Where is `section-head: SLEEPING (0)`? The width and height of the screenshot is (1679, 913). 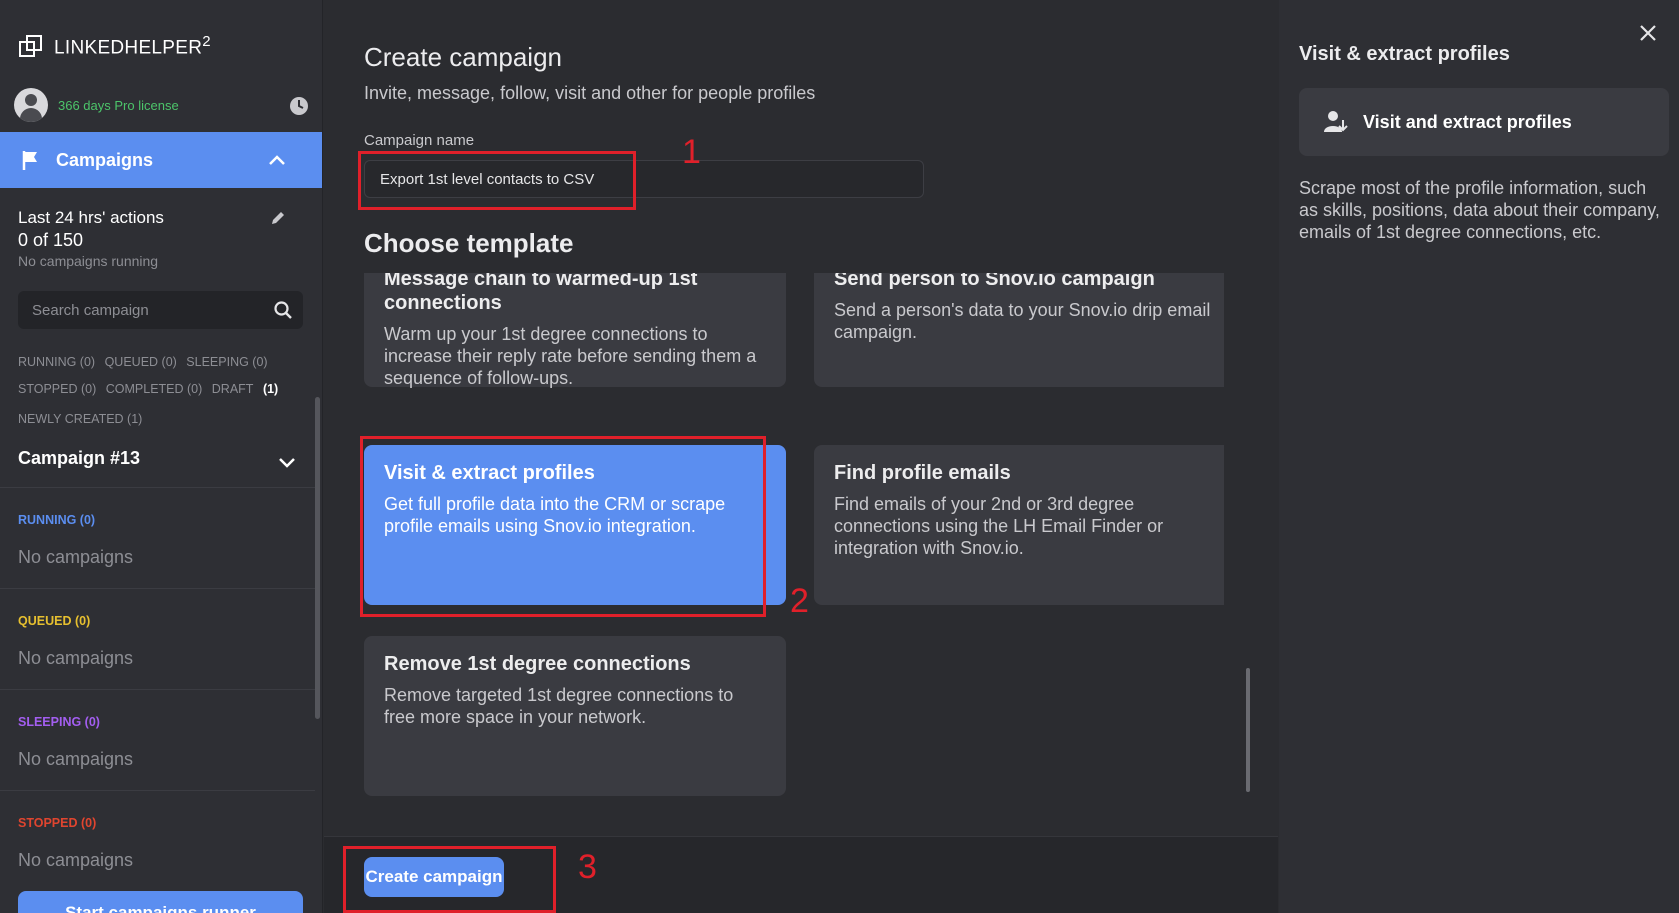
section-head: SLEEPING (0) is located at coordinates (59, 722).